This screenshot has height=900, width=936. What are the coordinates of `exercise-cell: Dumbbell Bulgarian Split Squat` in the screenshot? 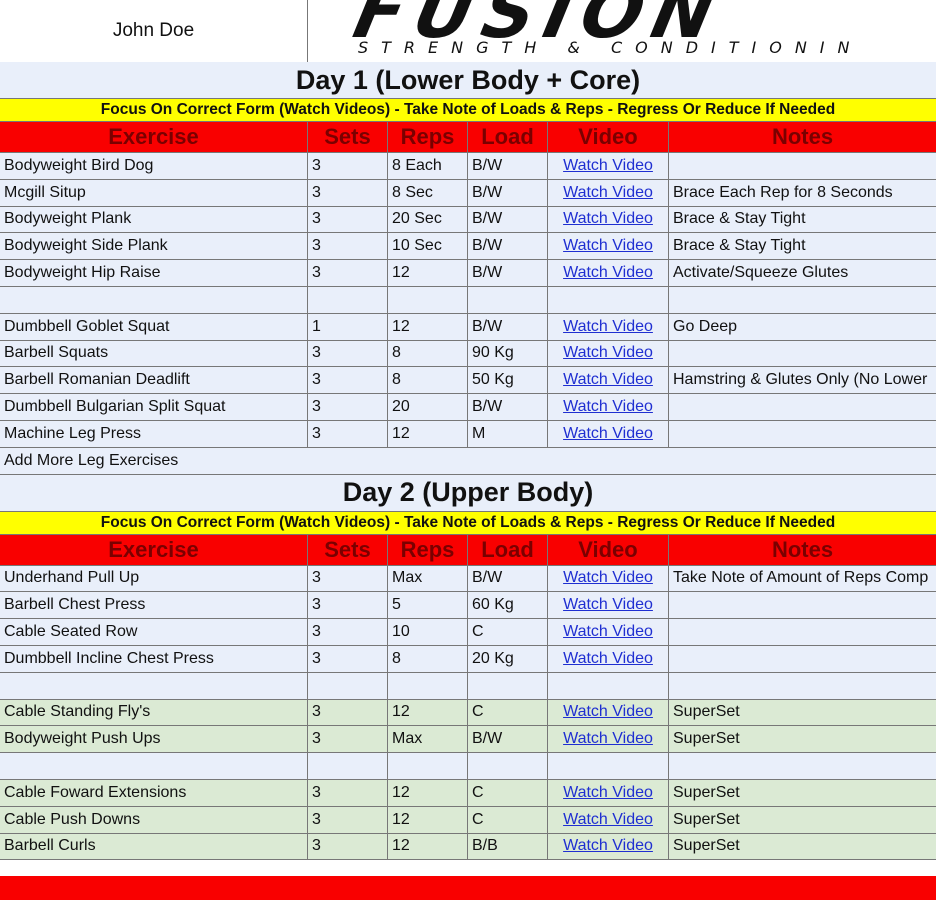 It's located at (154, 407).